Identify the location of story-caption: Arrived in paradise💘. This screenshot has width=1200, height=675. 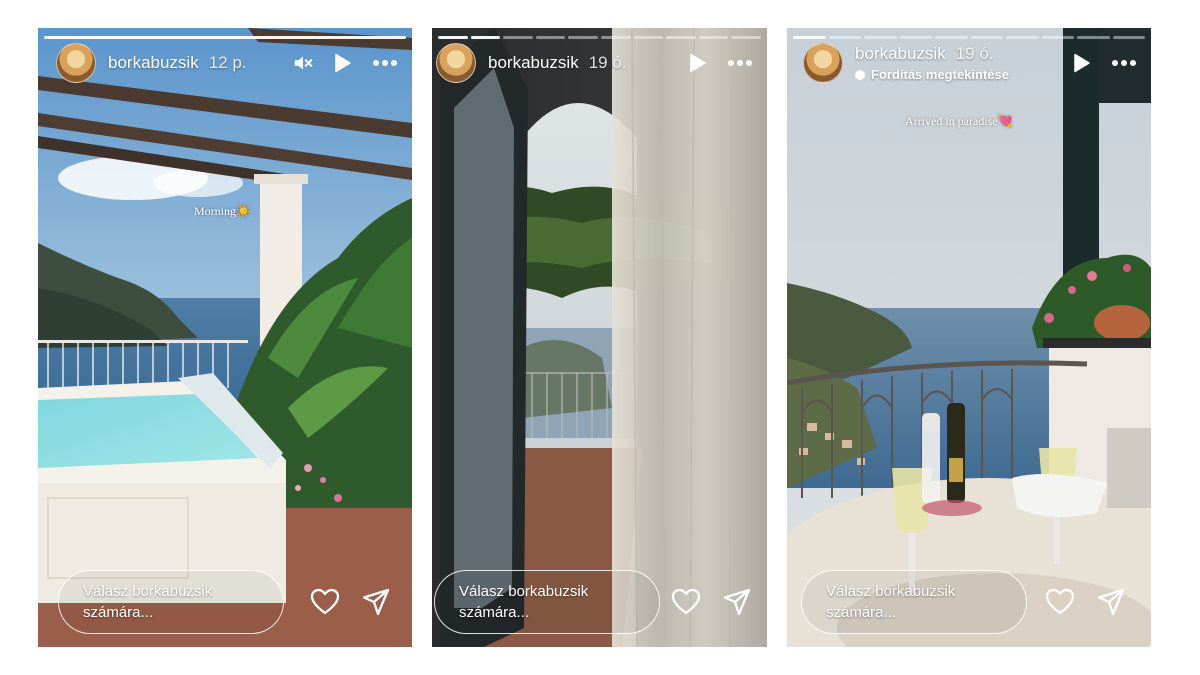
(959, 121).